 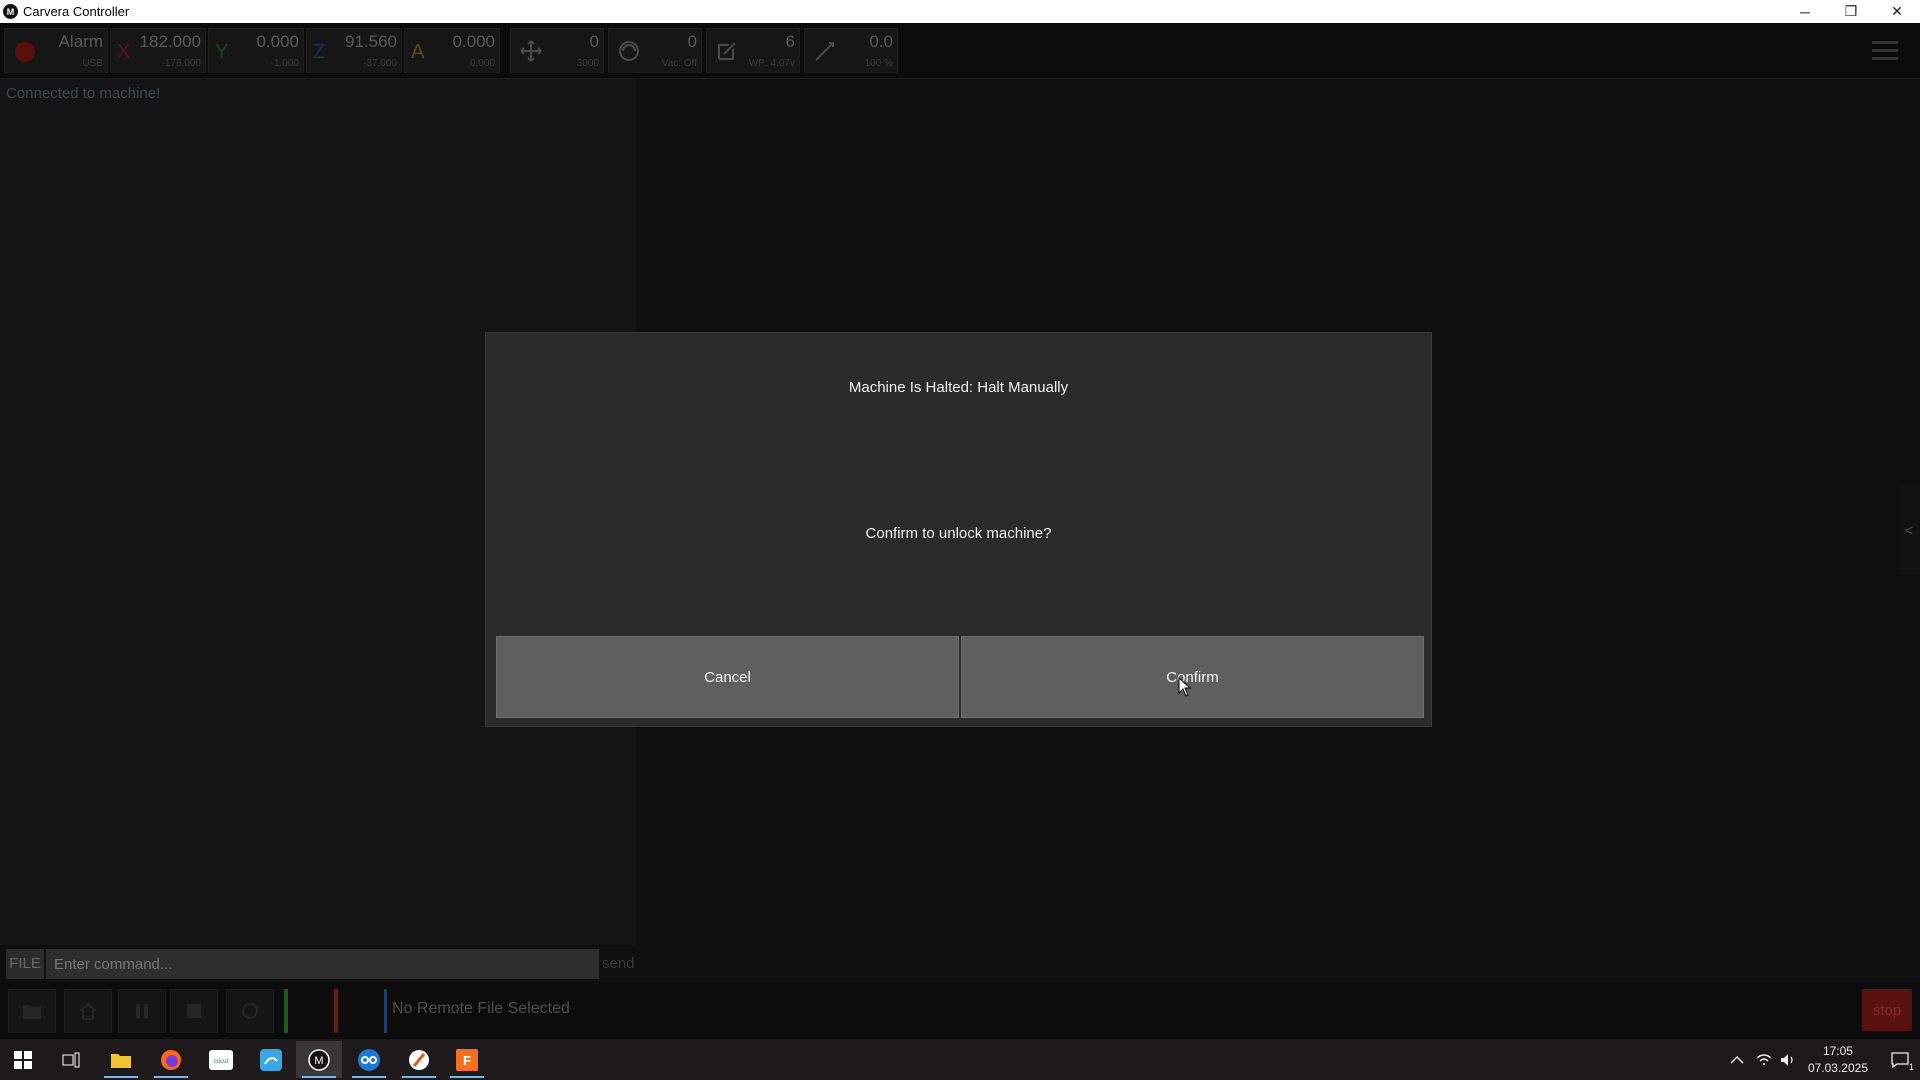 I want to click on wireless-probe-voltage: WP: 4.07v, so click(x=771, y=63).